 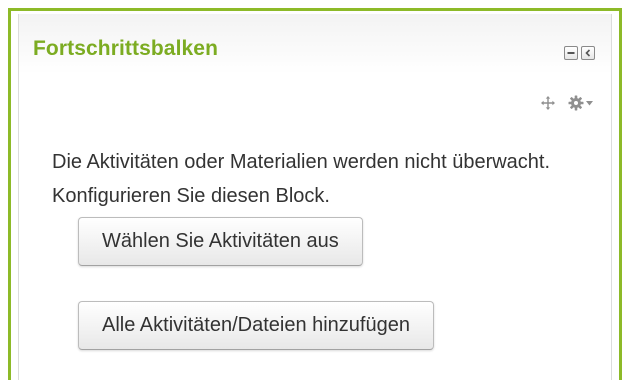 What do you see at coordinates (548, 103) in the screenshot?
I see `move-icon` at bounding box center [548, 103].